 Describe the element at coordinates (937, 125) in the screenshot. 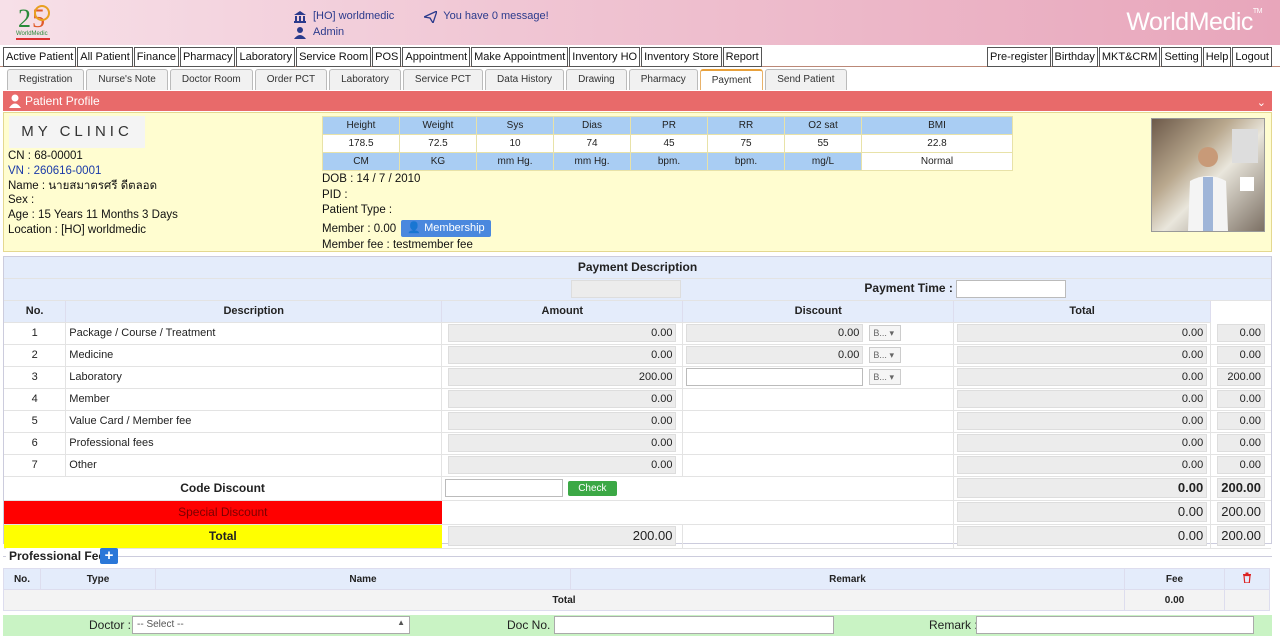

I see `vital-label-bmi: BMI` at that location.